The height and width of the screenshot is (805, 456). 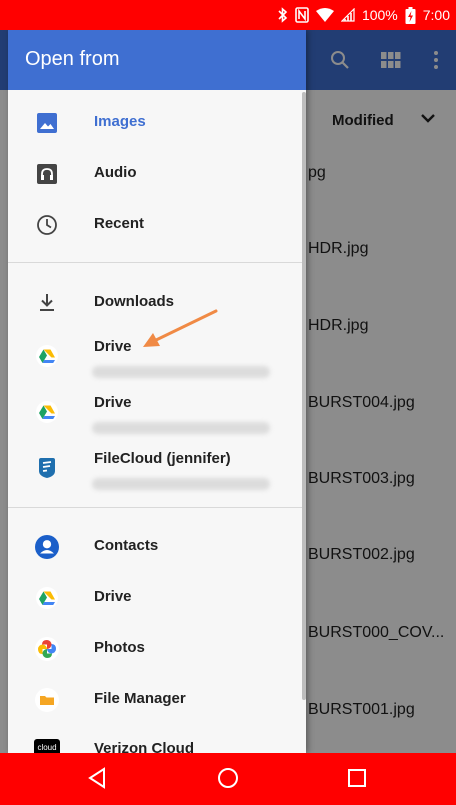 I want to click on battery-charging-icon, so click(x=410, y=15).